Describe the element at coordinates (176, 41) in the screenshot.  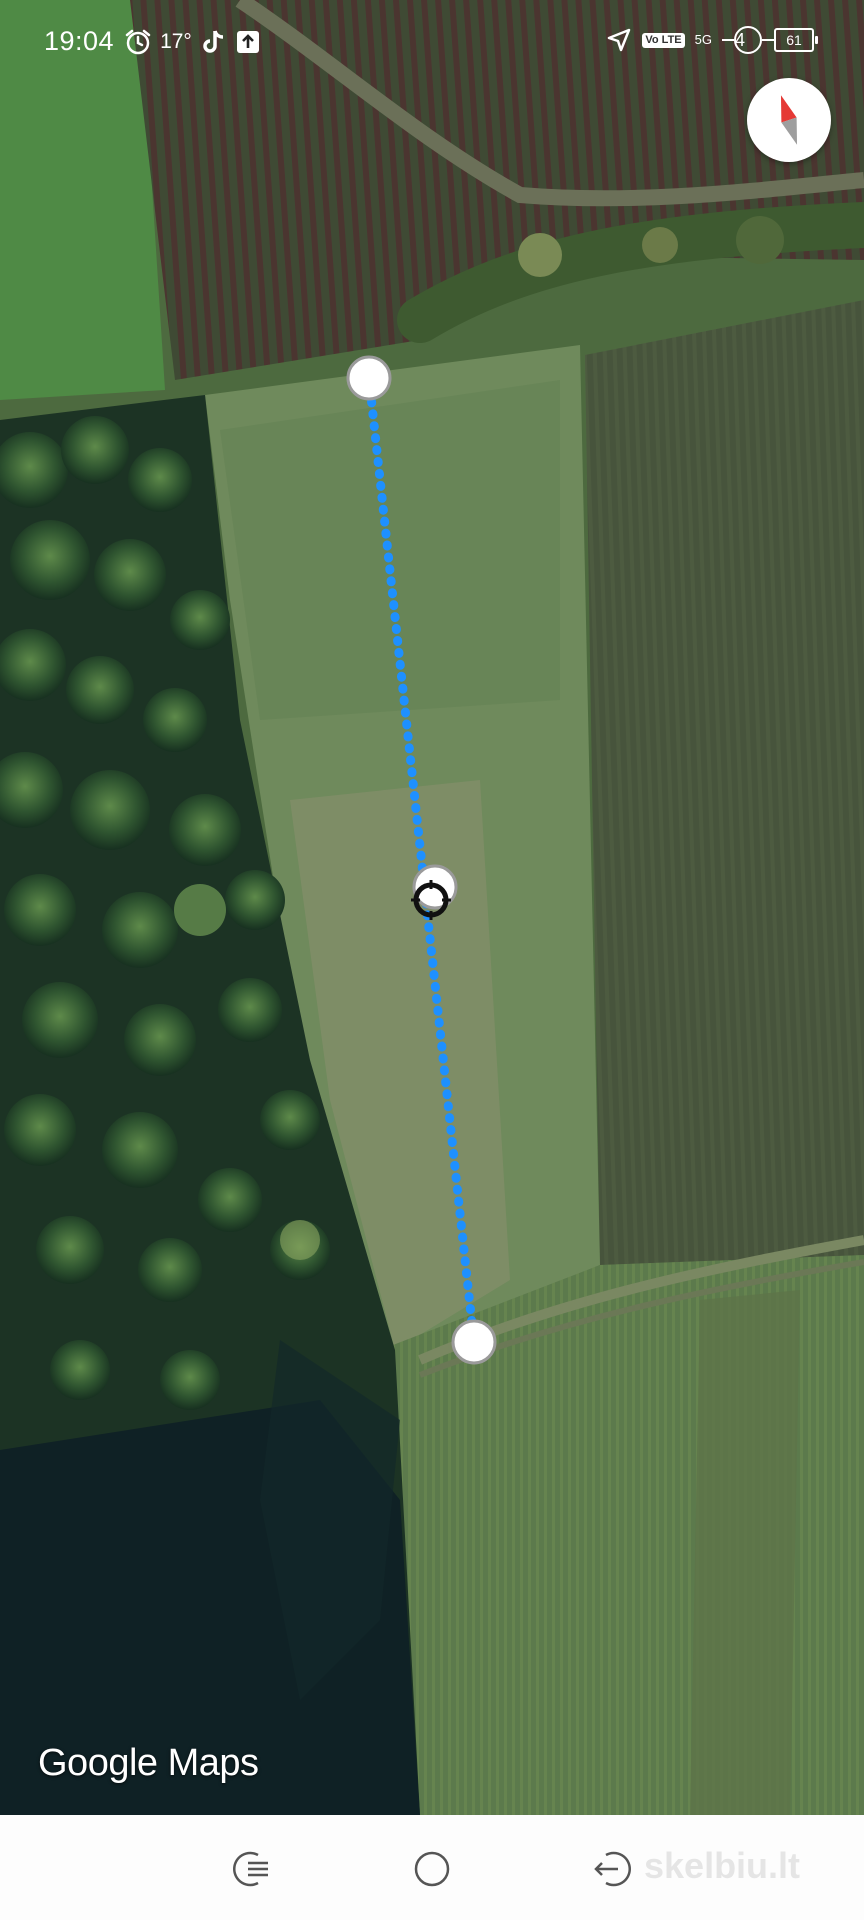
I see `temperature: 17°` at that location.